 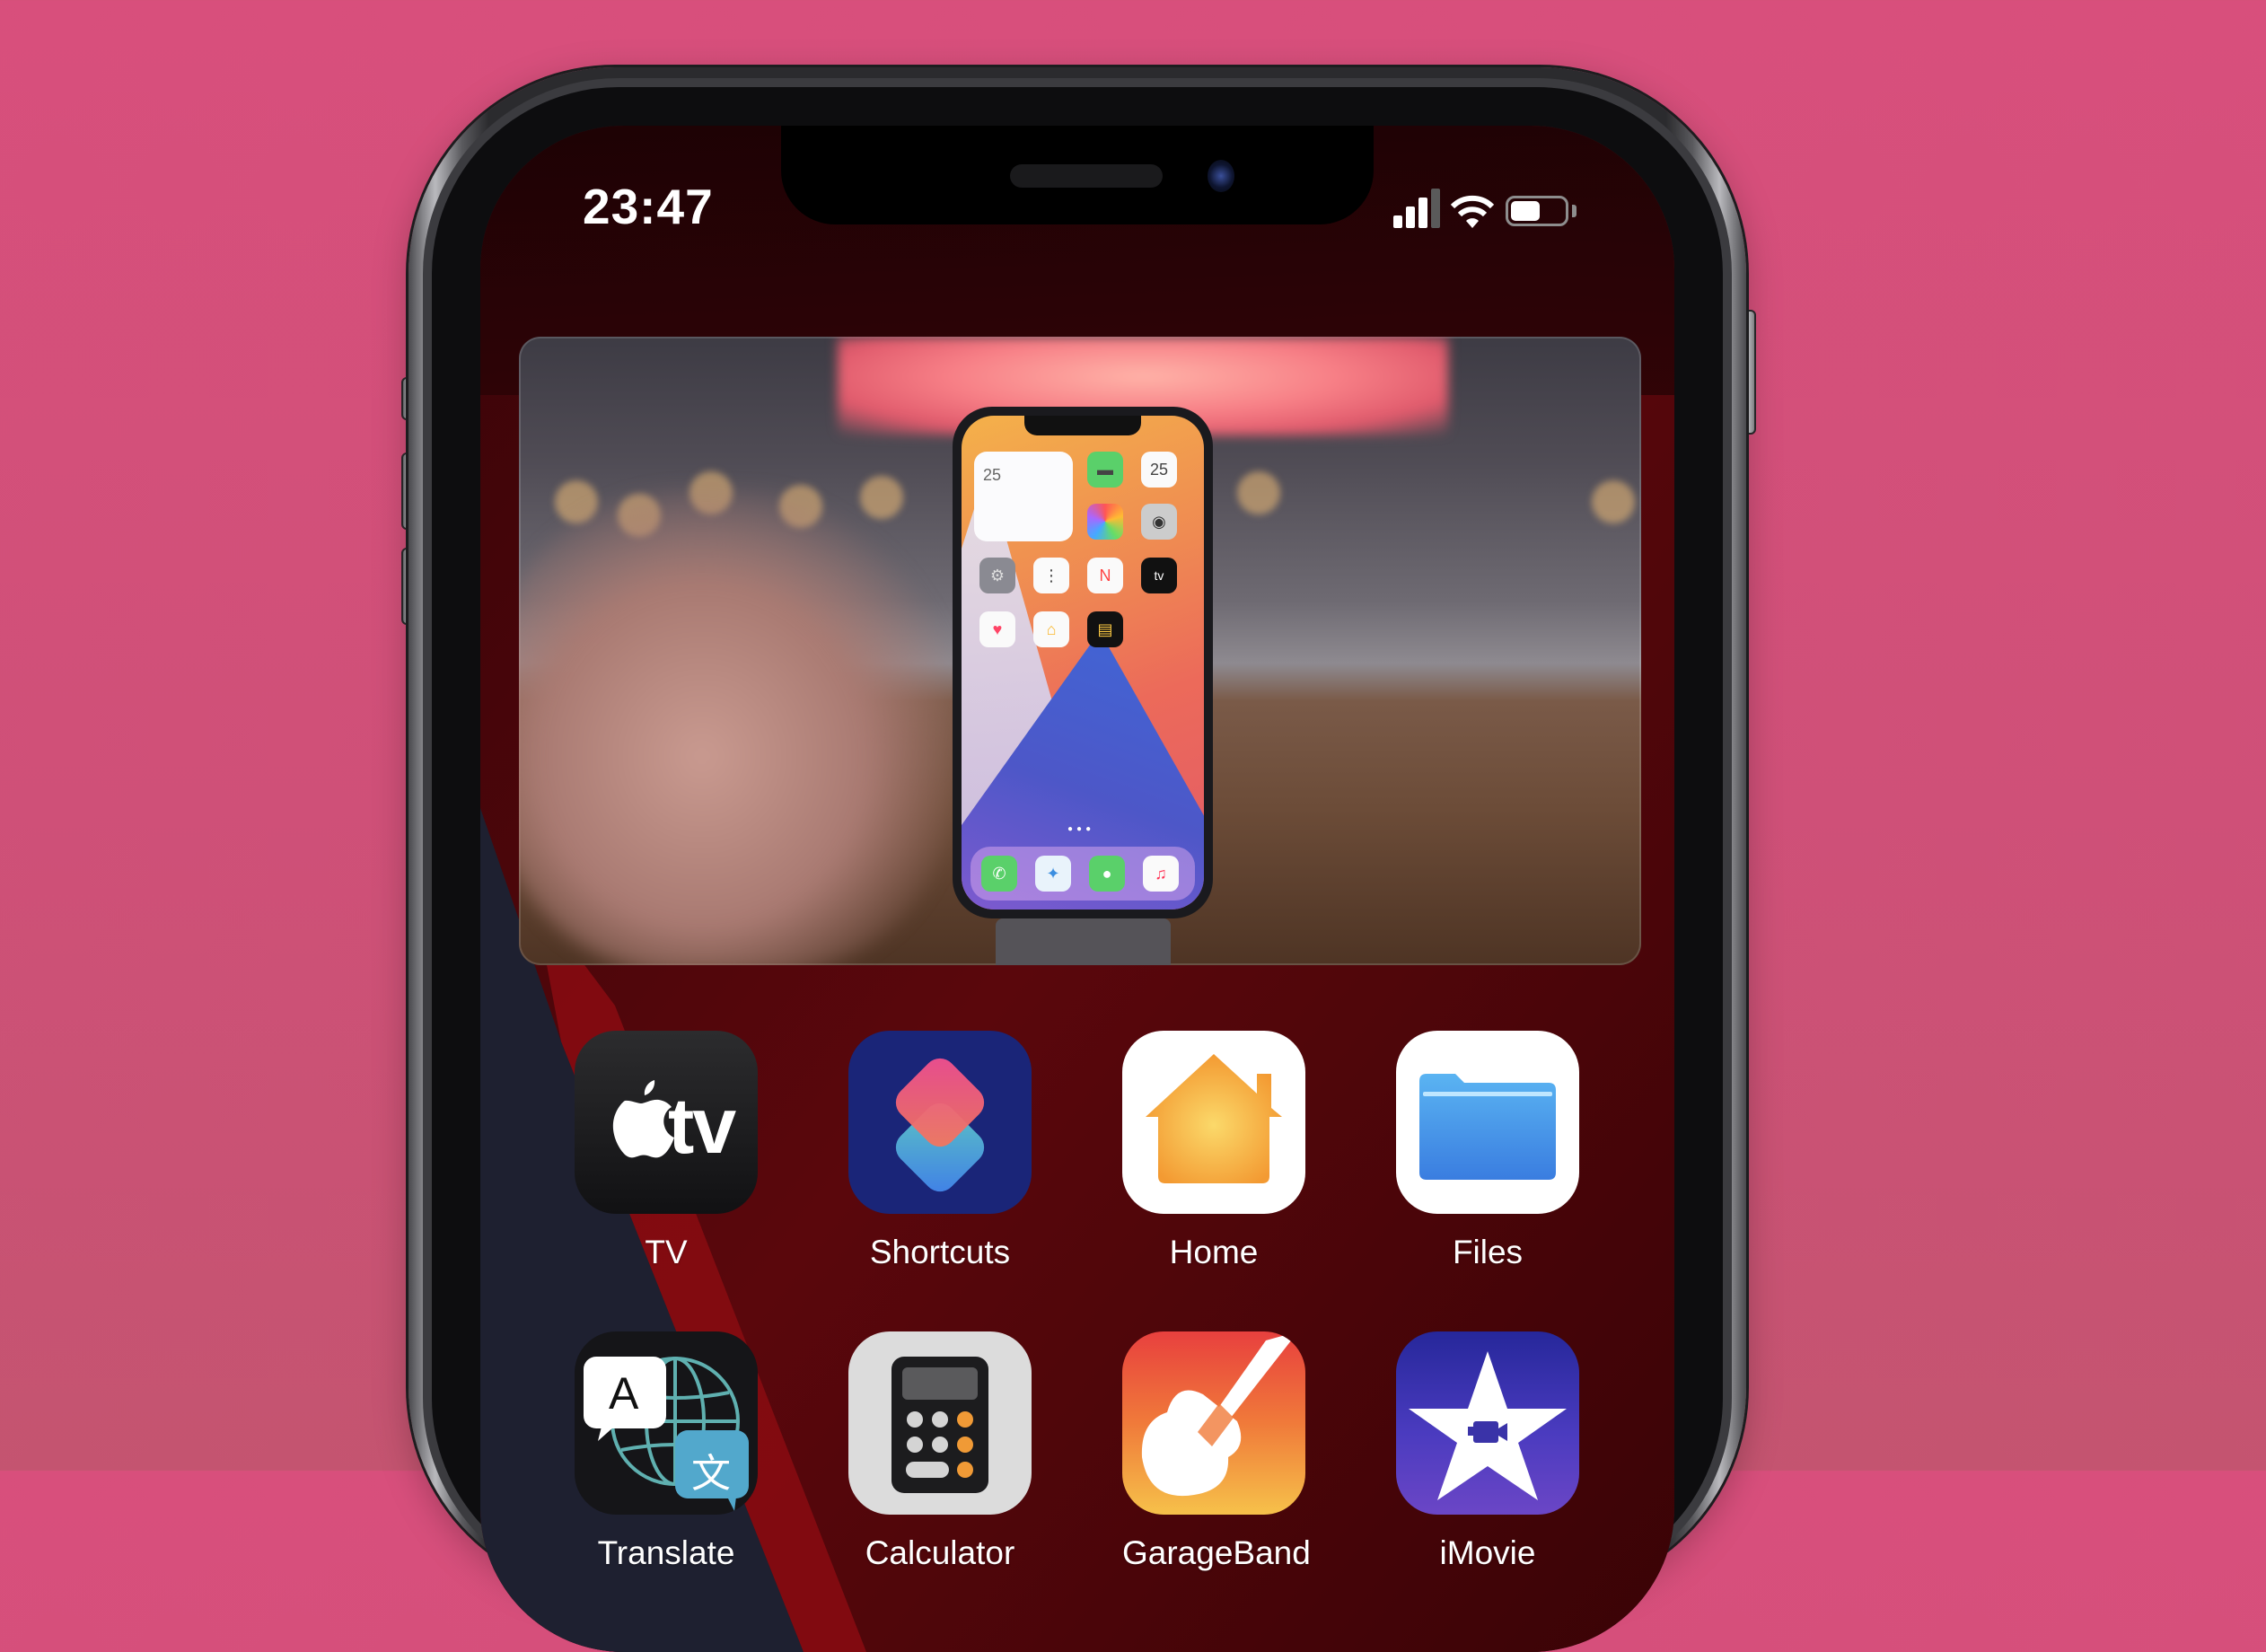 What do you see at coordinates (1105, 576) in the screenshot?
I see `inner-news-icon: N` at bounding box center [1105, 576].